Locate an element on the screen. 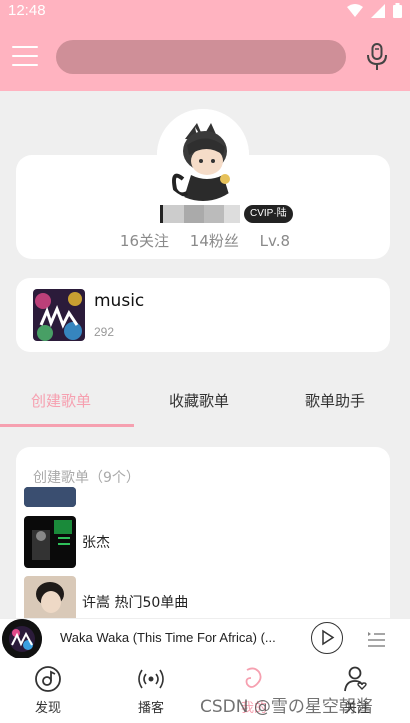 The image size is (410, 723). playlist-item is located at coordinates (204, 487).